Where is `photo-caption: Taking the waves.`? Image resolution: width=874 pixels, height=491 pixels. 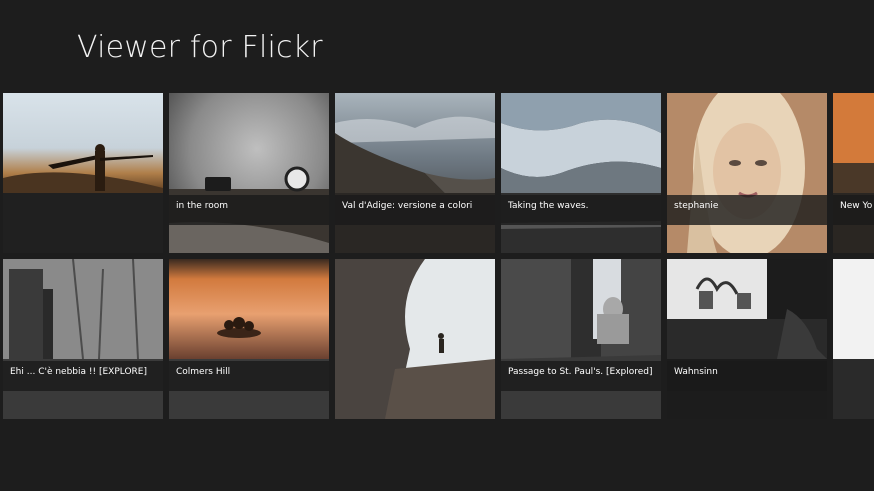 photo-caption: Taking the waves. is located at coordinates (581, 210).